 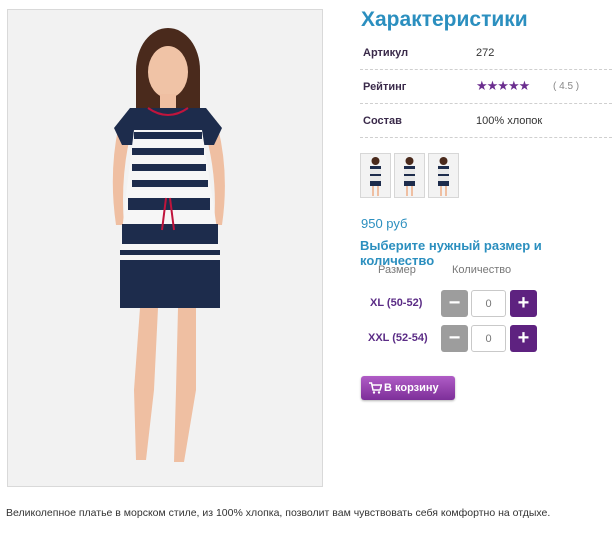 What do you see at coordinates (509, 121) in the screenshot?
I see `spec-value: 100% хлопок` at bounding box center [509, 121].